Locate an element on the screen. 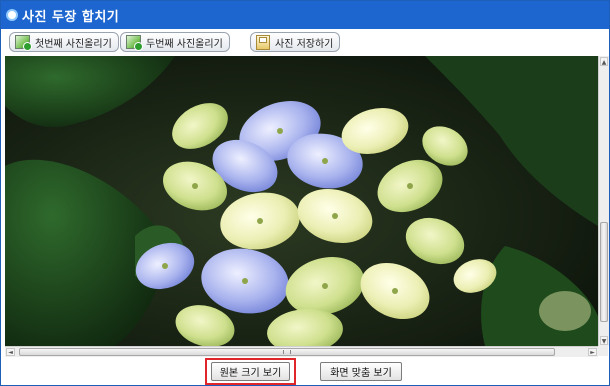 The width and height of the screenshot is (610, 386). upload-second-photo-label: 두번째 사진올리기 is located at coordinates (184, 44).